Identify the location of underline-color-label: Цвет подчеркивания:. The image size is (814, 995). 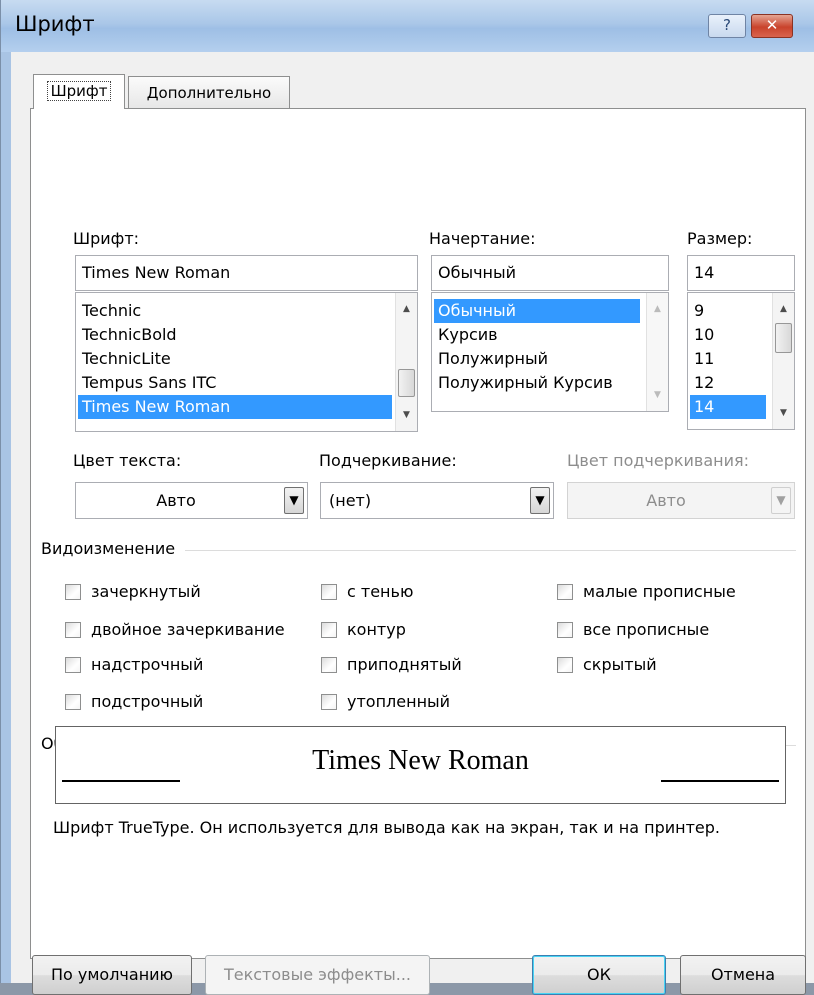
(658, 460).